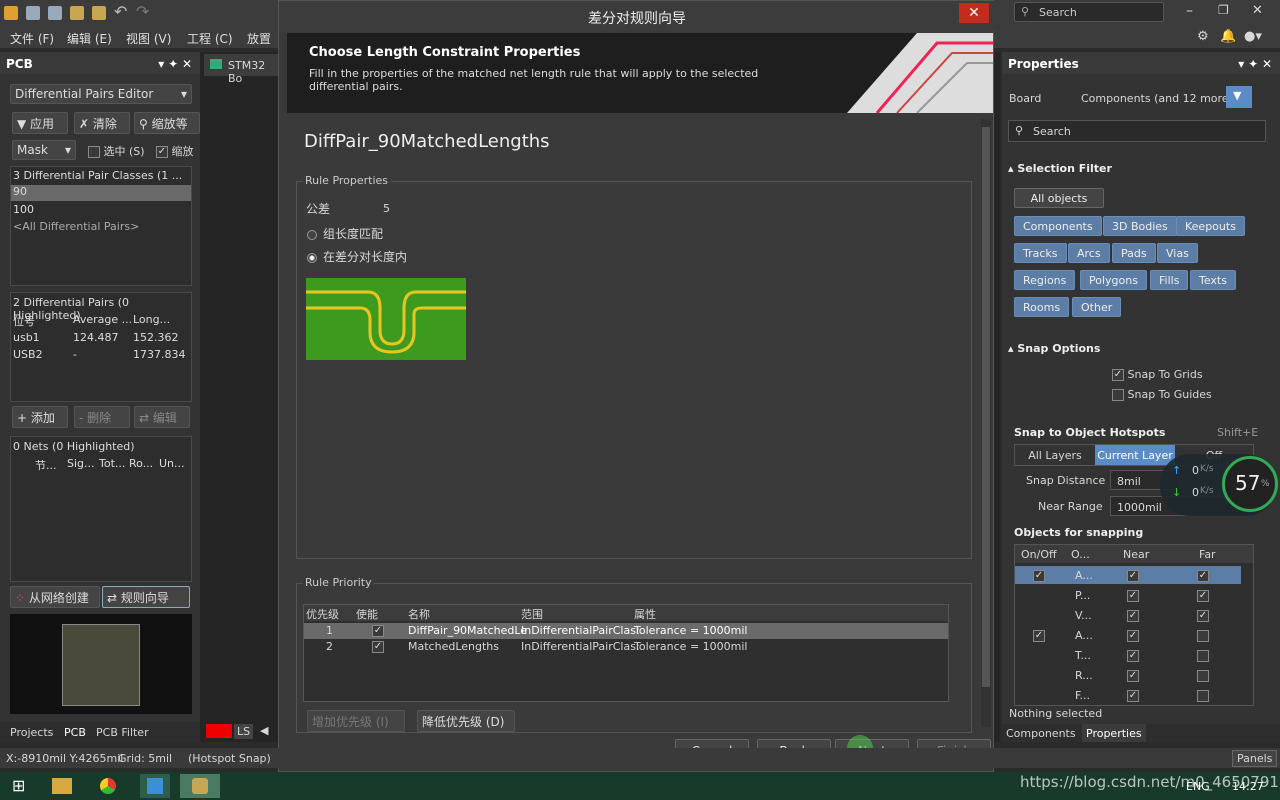 The height and width of the screenshot is (800, 1280). What do you see at coordinates (1058, 226) in the screenshot?
I see `filter-components: Components` at bounding box center [1058, 226].